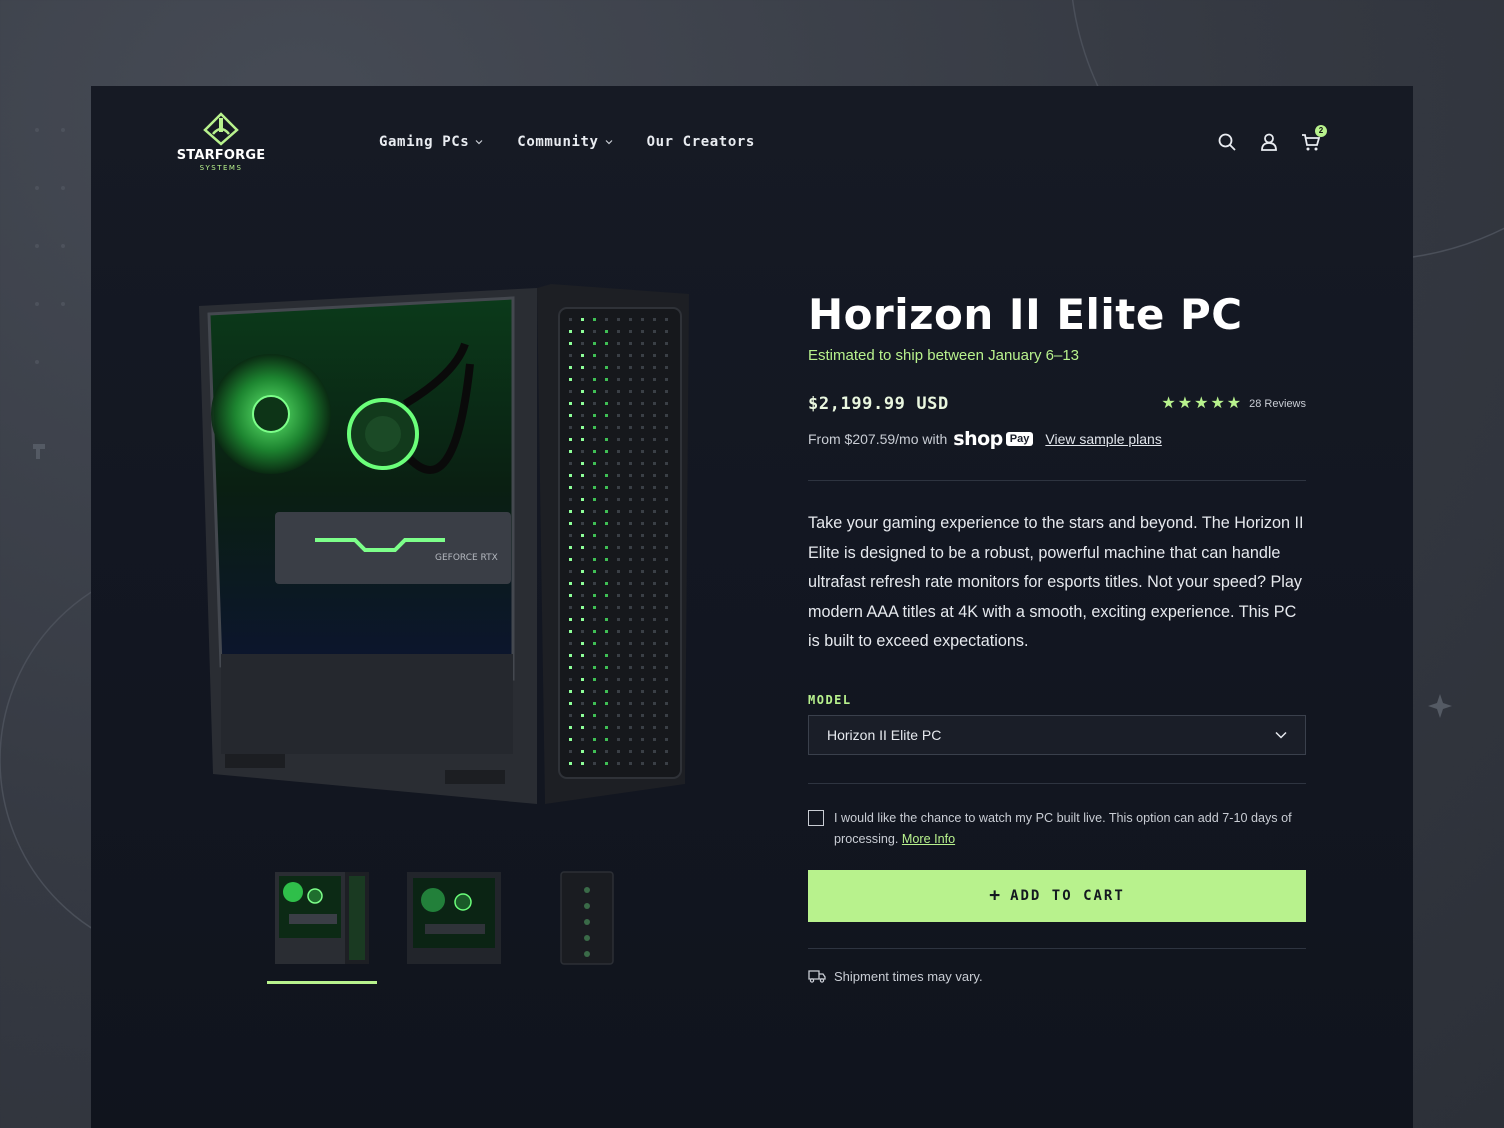  What do you see at coordinates (221, 144) in the screenshot?
I see `brand-logo: STARFORGE SYSTEMS` at bounding box center [221, 144].